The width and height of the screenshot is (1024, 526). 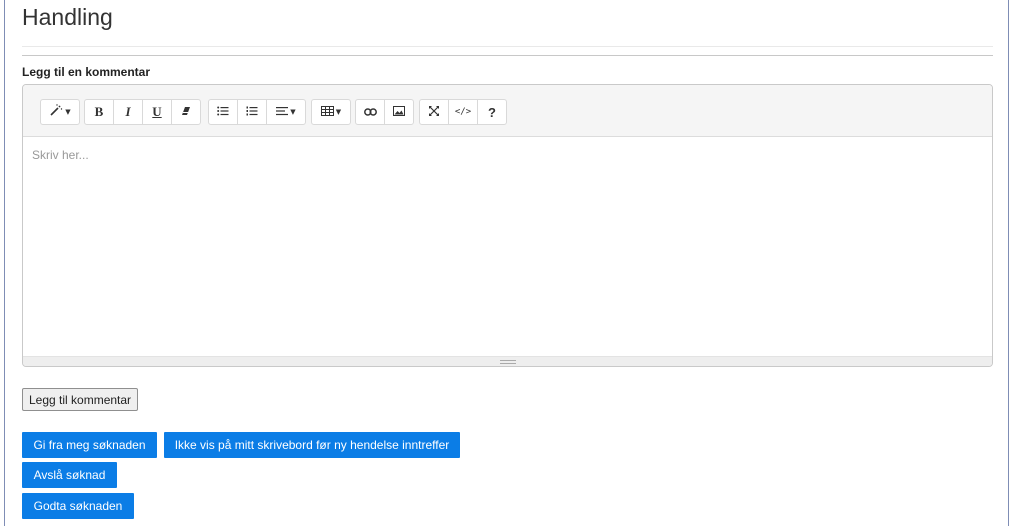 I want to click on picture-button, so click(x=399, y=112).